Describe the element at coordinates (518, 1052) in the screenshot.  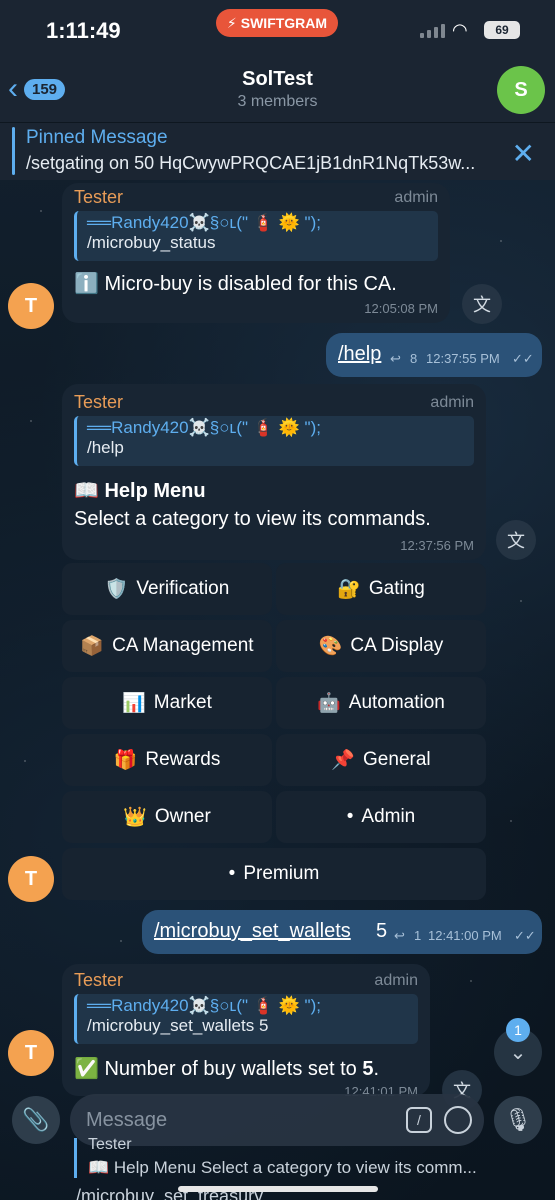
I see `chevron-down-icon: ⌄` at that location.